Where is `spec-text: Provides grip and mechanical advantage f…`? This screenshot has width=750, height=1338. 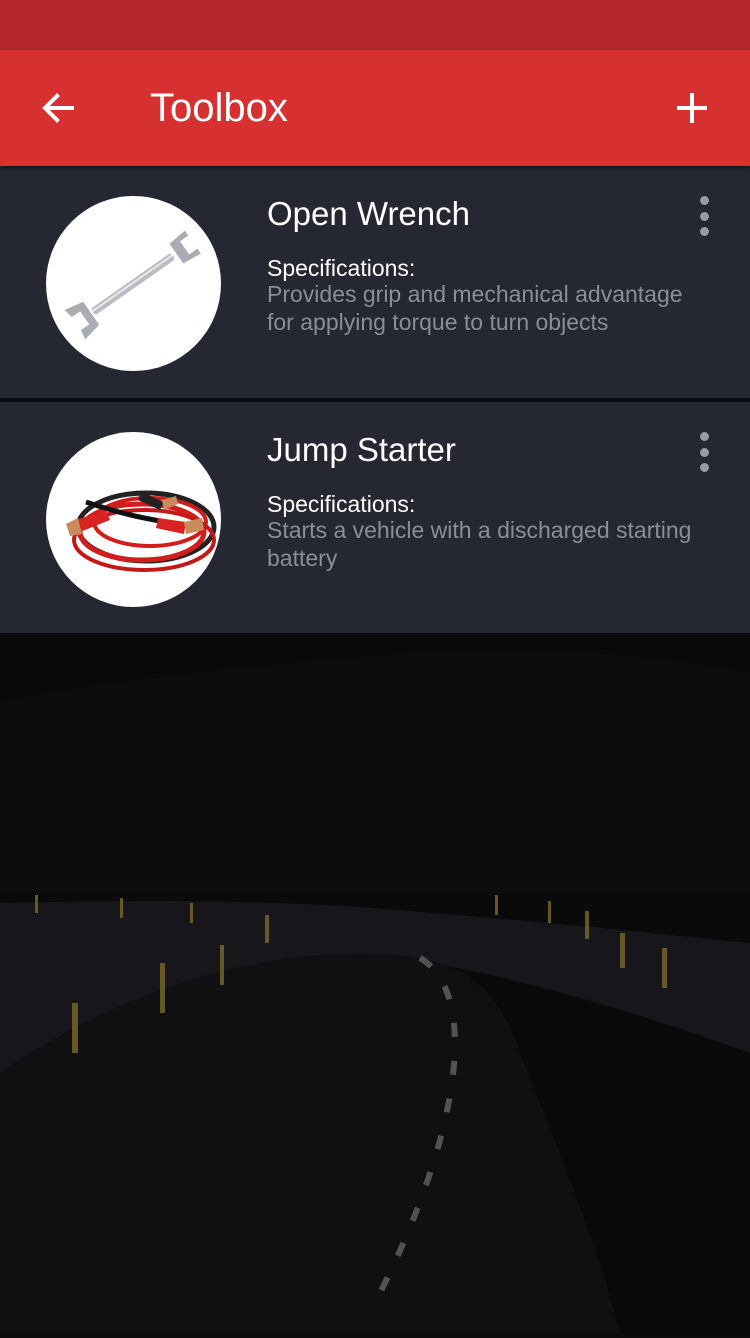 spec-text: Provides grip and mechanical advantage f… is located at coordinates (475, 308).